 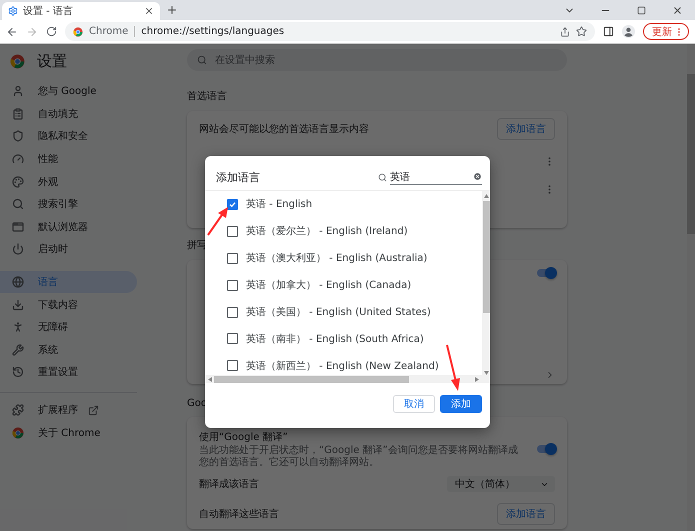 What do you see at coordinates (343, 204) in the screenshot?
I see `language-option: 英语 - English` at bounding box center [343, 204].